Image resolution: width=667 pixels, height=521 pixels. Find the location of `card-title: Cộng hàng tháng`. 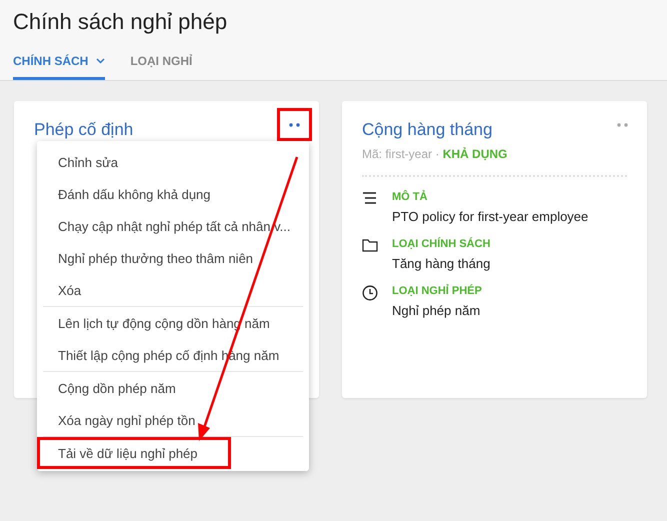

card-title: Cộng hàng tháng is located at coordinates (427, 129).